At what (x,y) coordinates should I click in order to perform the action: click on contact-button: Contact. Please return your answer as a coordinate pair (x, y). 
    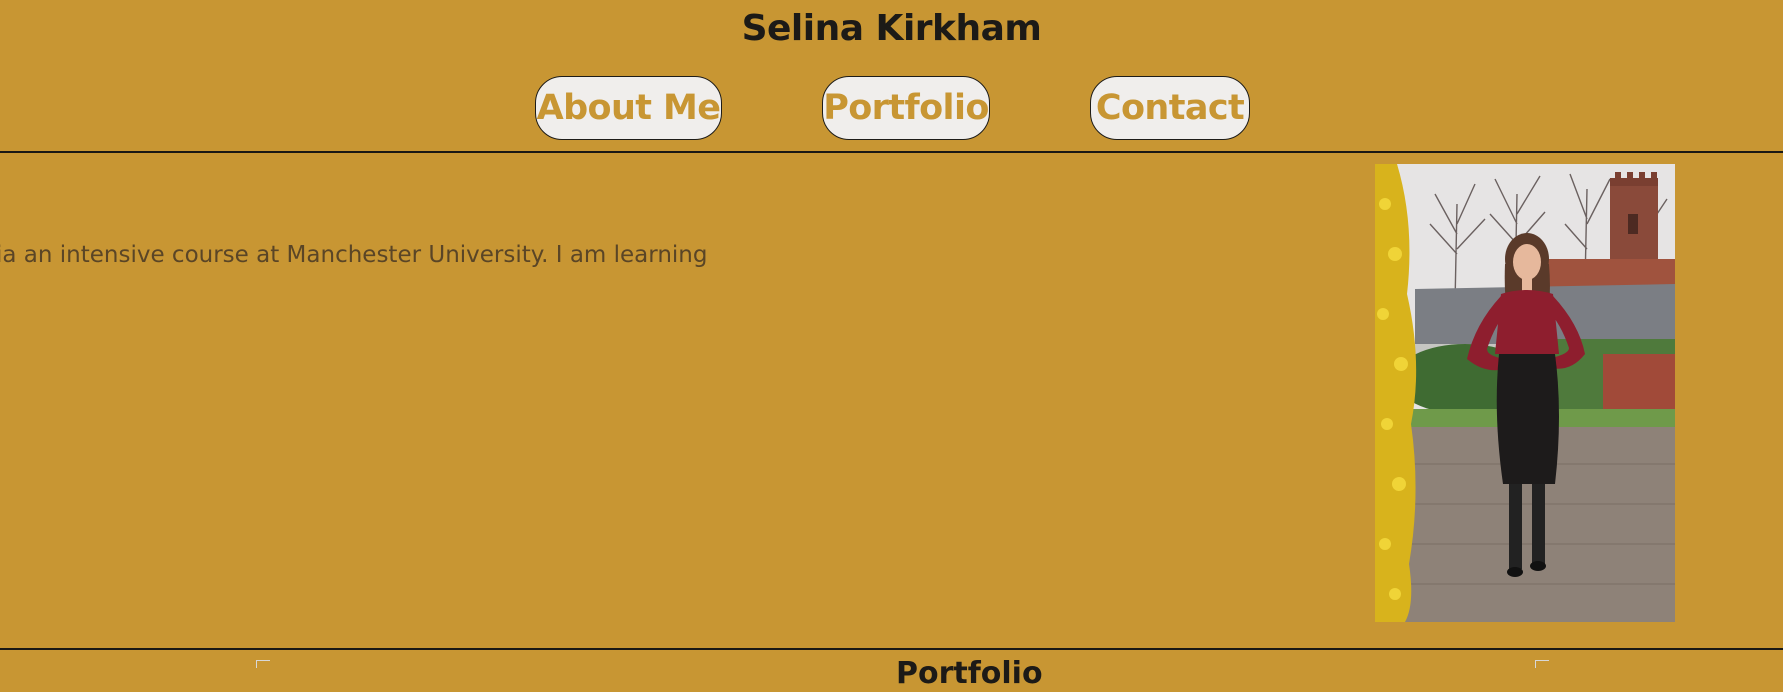
    Looking at the image, I should click on (1170, 108).